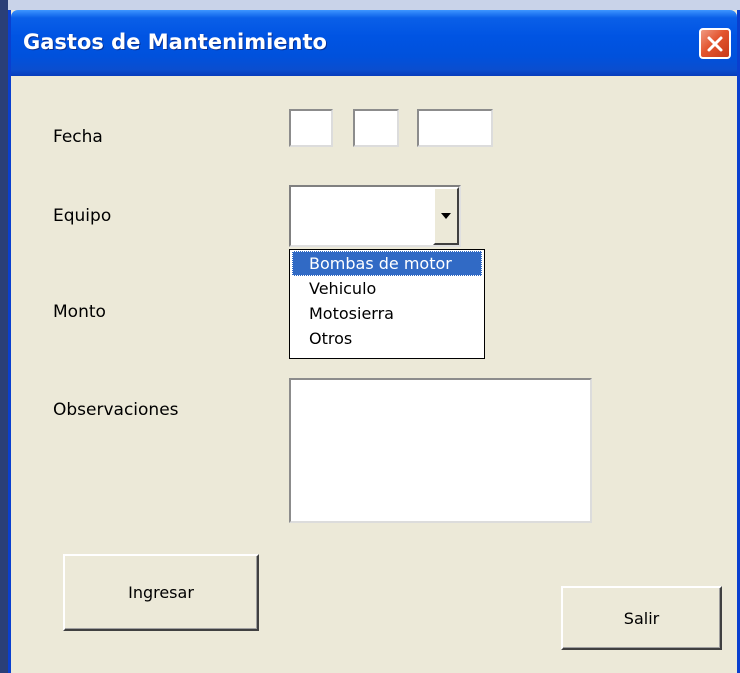 The width and height of the screenshot is (740, 673). What do you see at coordinates (455, 128) in the screenshot?
I see `fecha-year-input` at bounding box center [455, 128].